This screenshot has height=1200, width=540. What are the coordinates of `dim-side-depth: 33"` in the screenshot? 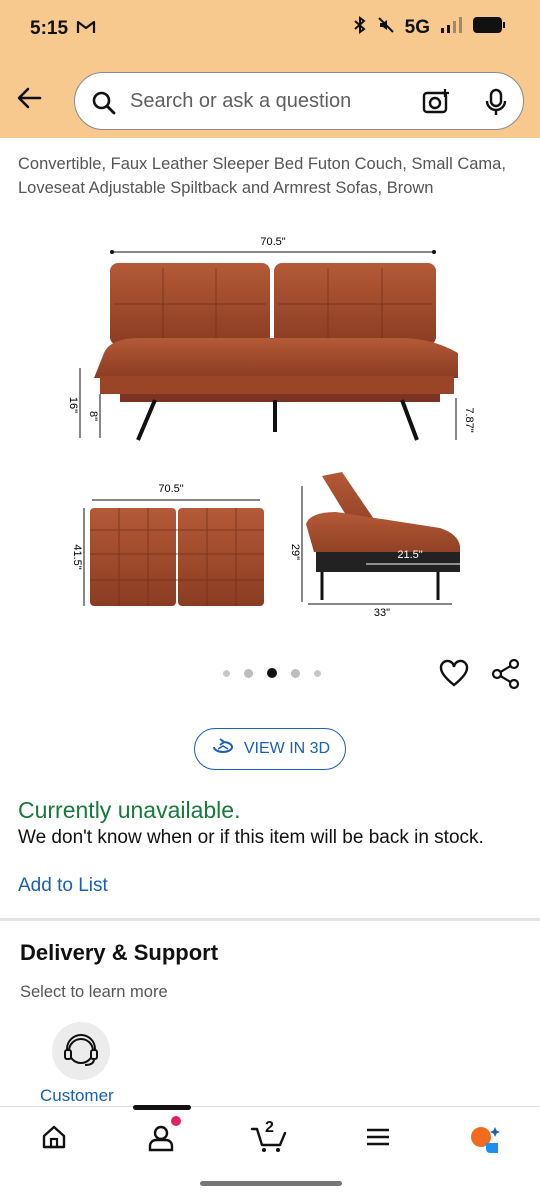 It's located at (382, 613).